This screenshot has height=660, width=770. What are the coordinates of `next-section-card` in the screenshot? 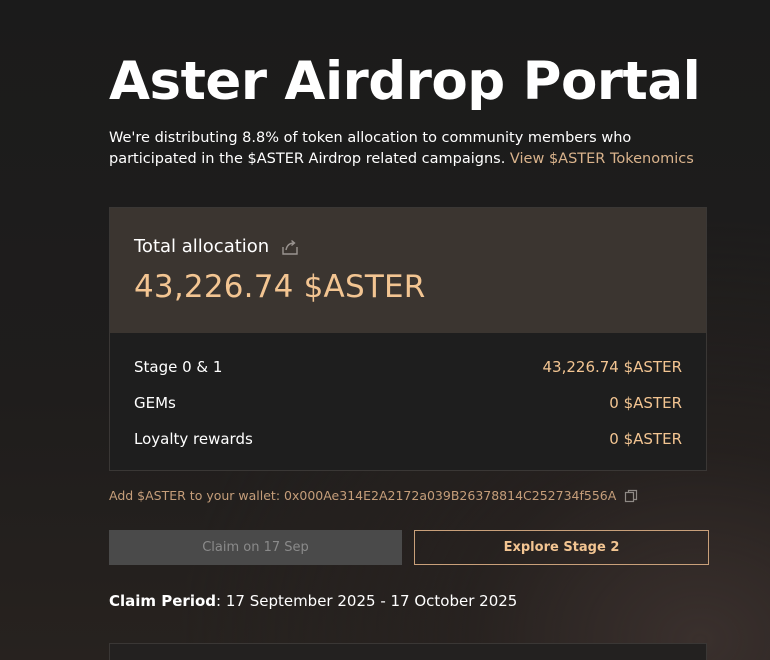 It's located at (408, 651).